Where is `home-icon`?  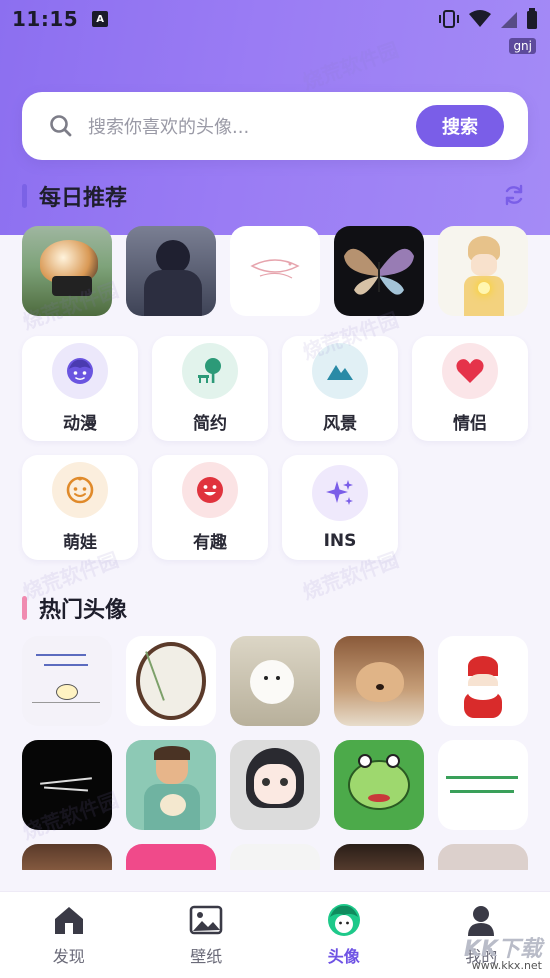 home-icon is located at coordinates (68, 920).